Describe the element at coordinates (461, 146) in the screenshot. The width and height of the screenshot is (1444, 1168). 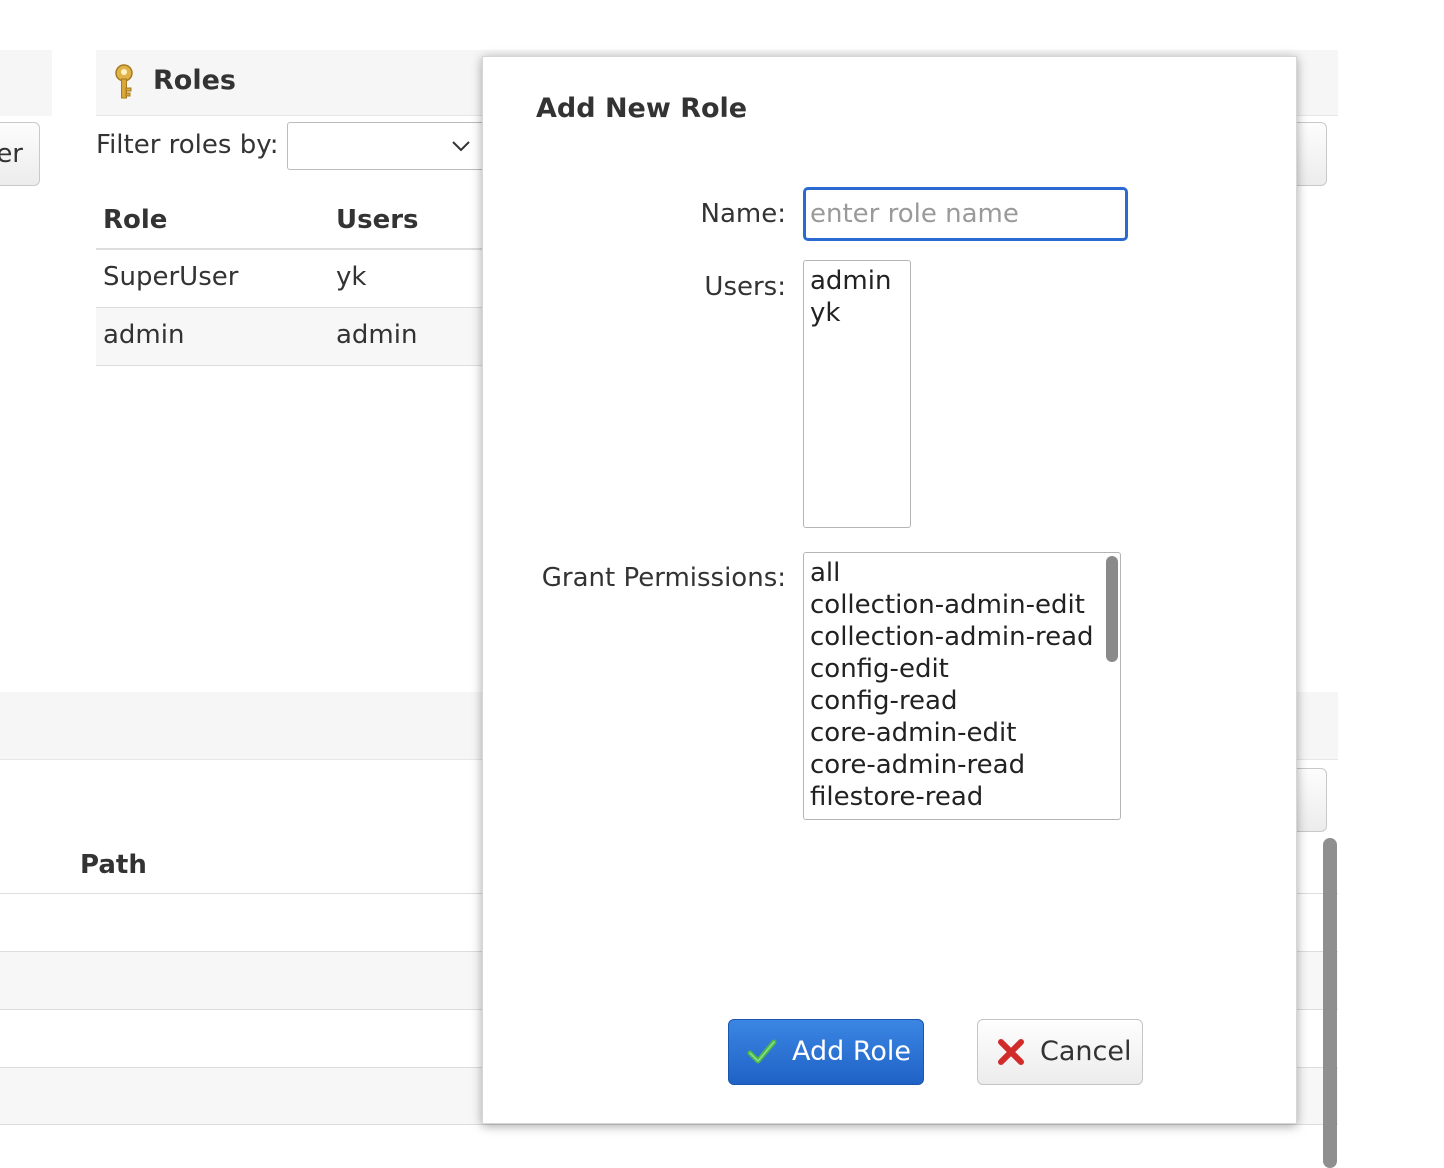
I see `chevron-down-icon` at that location.